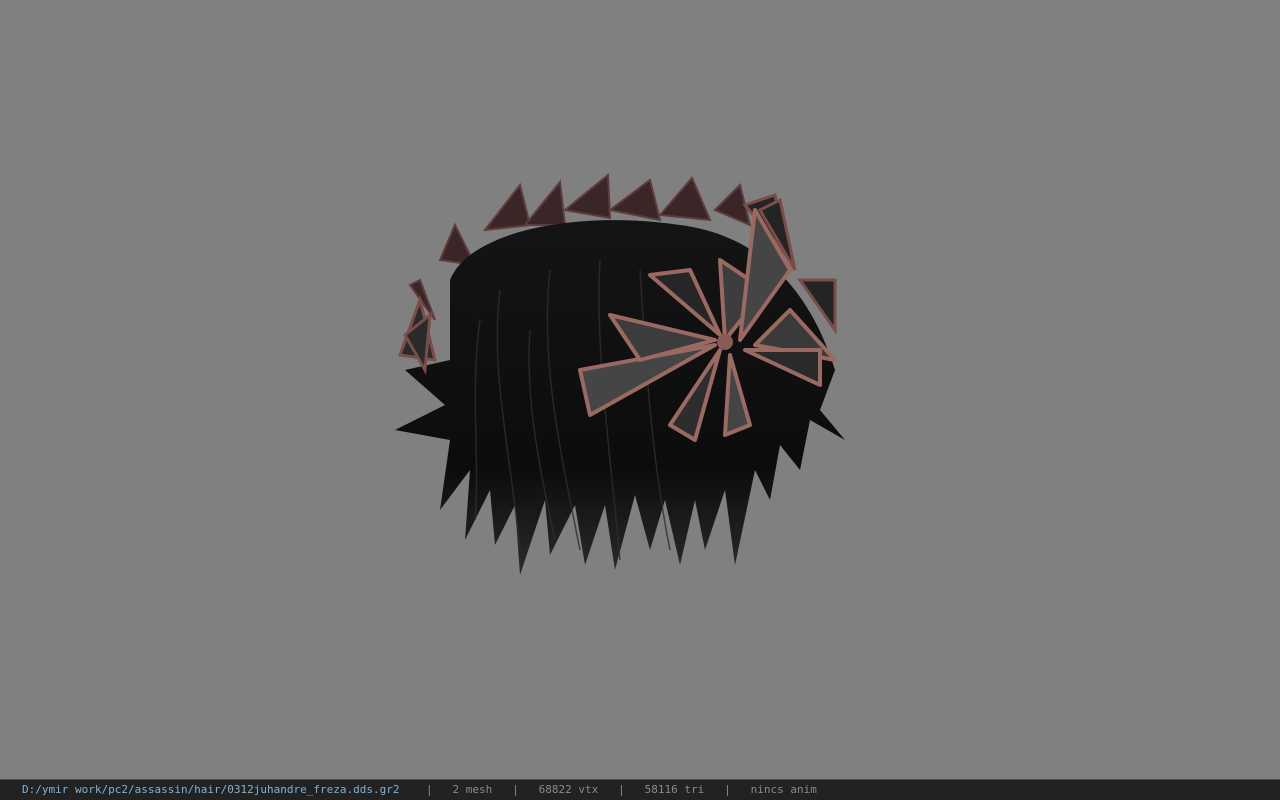 The image size is (1280, 800). Describe the element at coordinates (674, 789) in the screenshot. I see `triangle-count: 58116 tri` at that location.